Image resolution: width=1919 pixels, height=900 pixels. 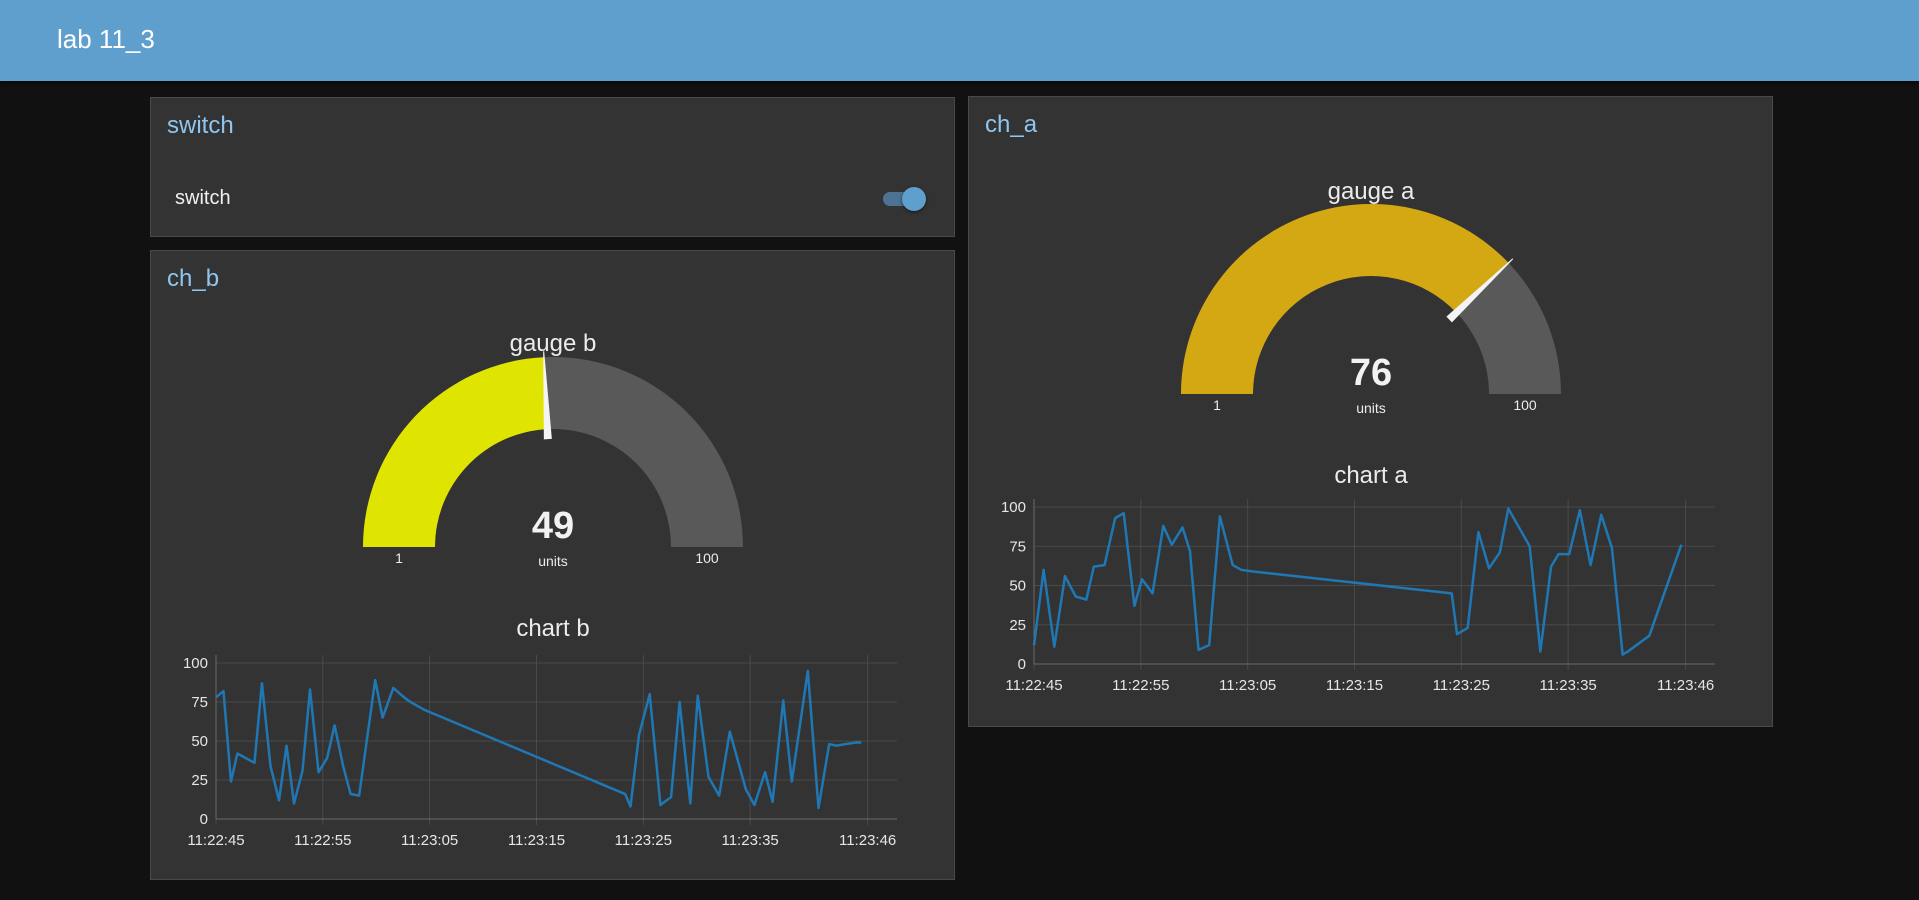 I want to click on gauge-b-value: 49, so click(x=553, y=526).